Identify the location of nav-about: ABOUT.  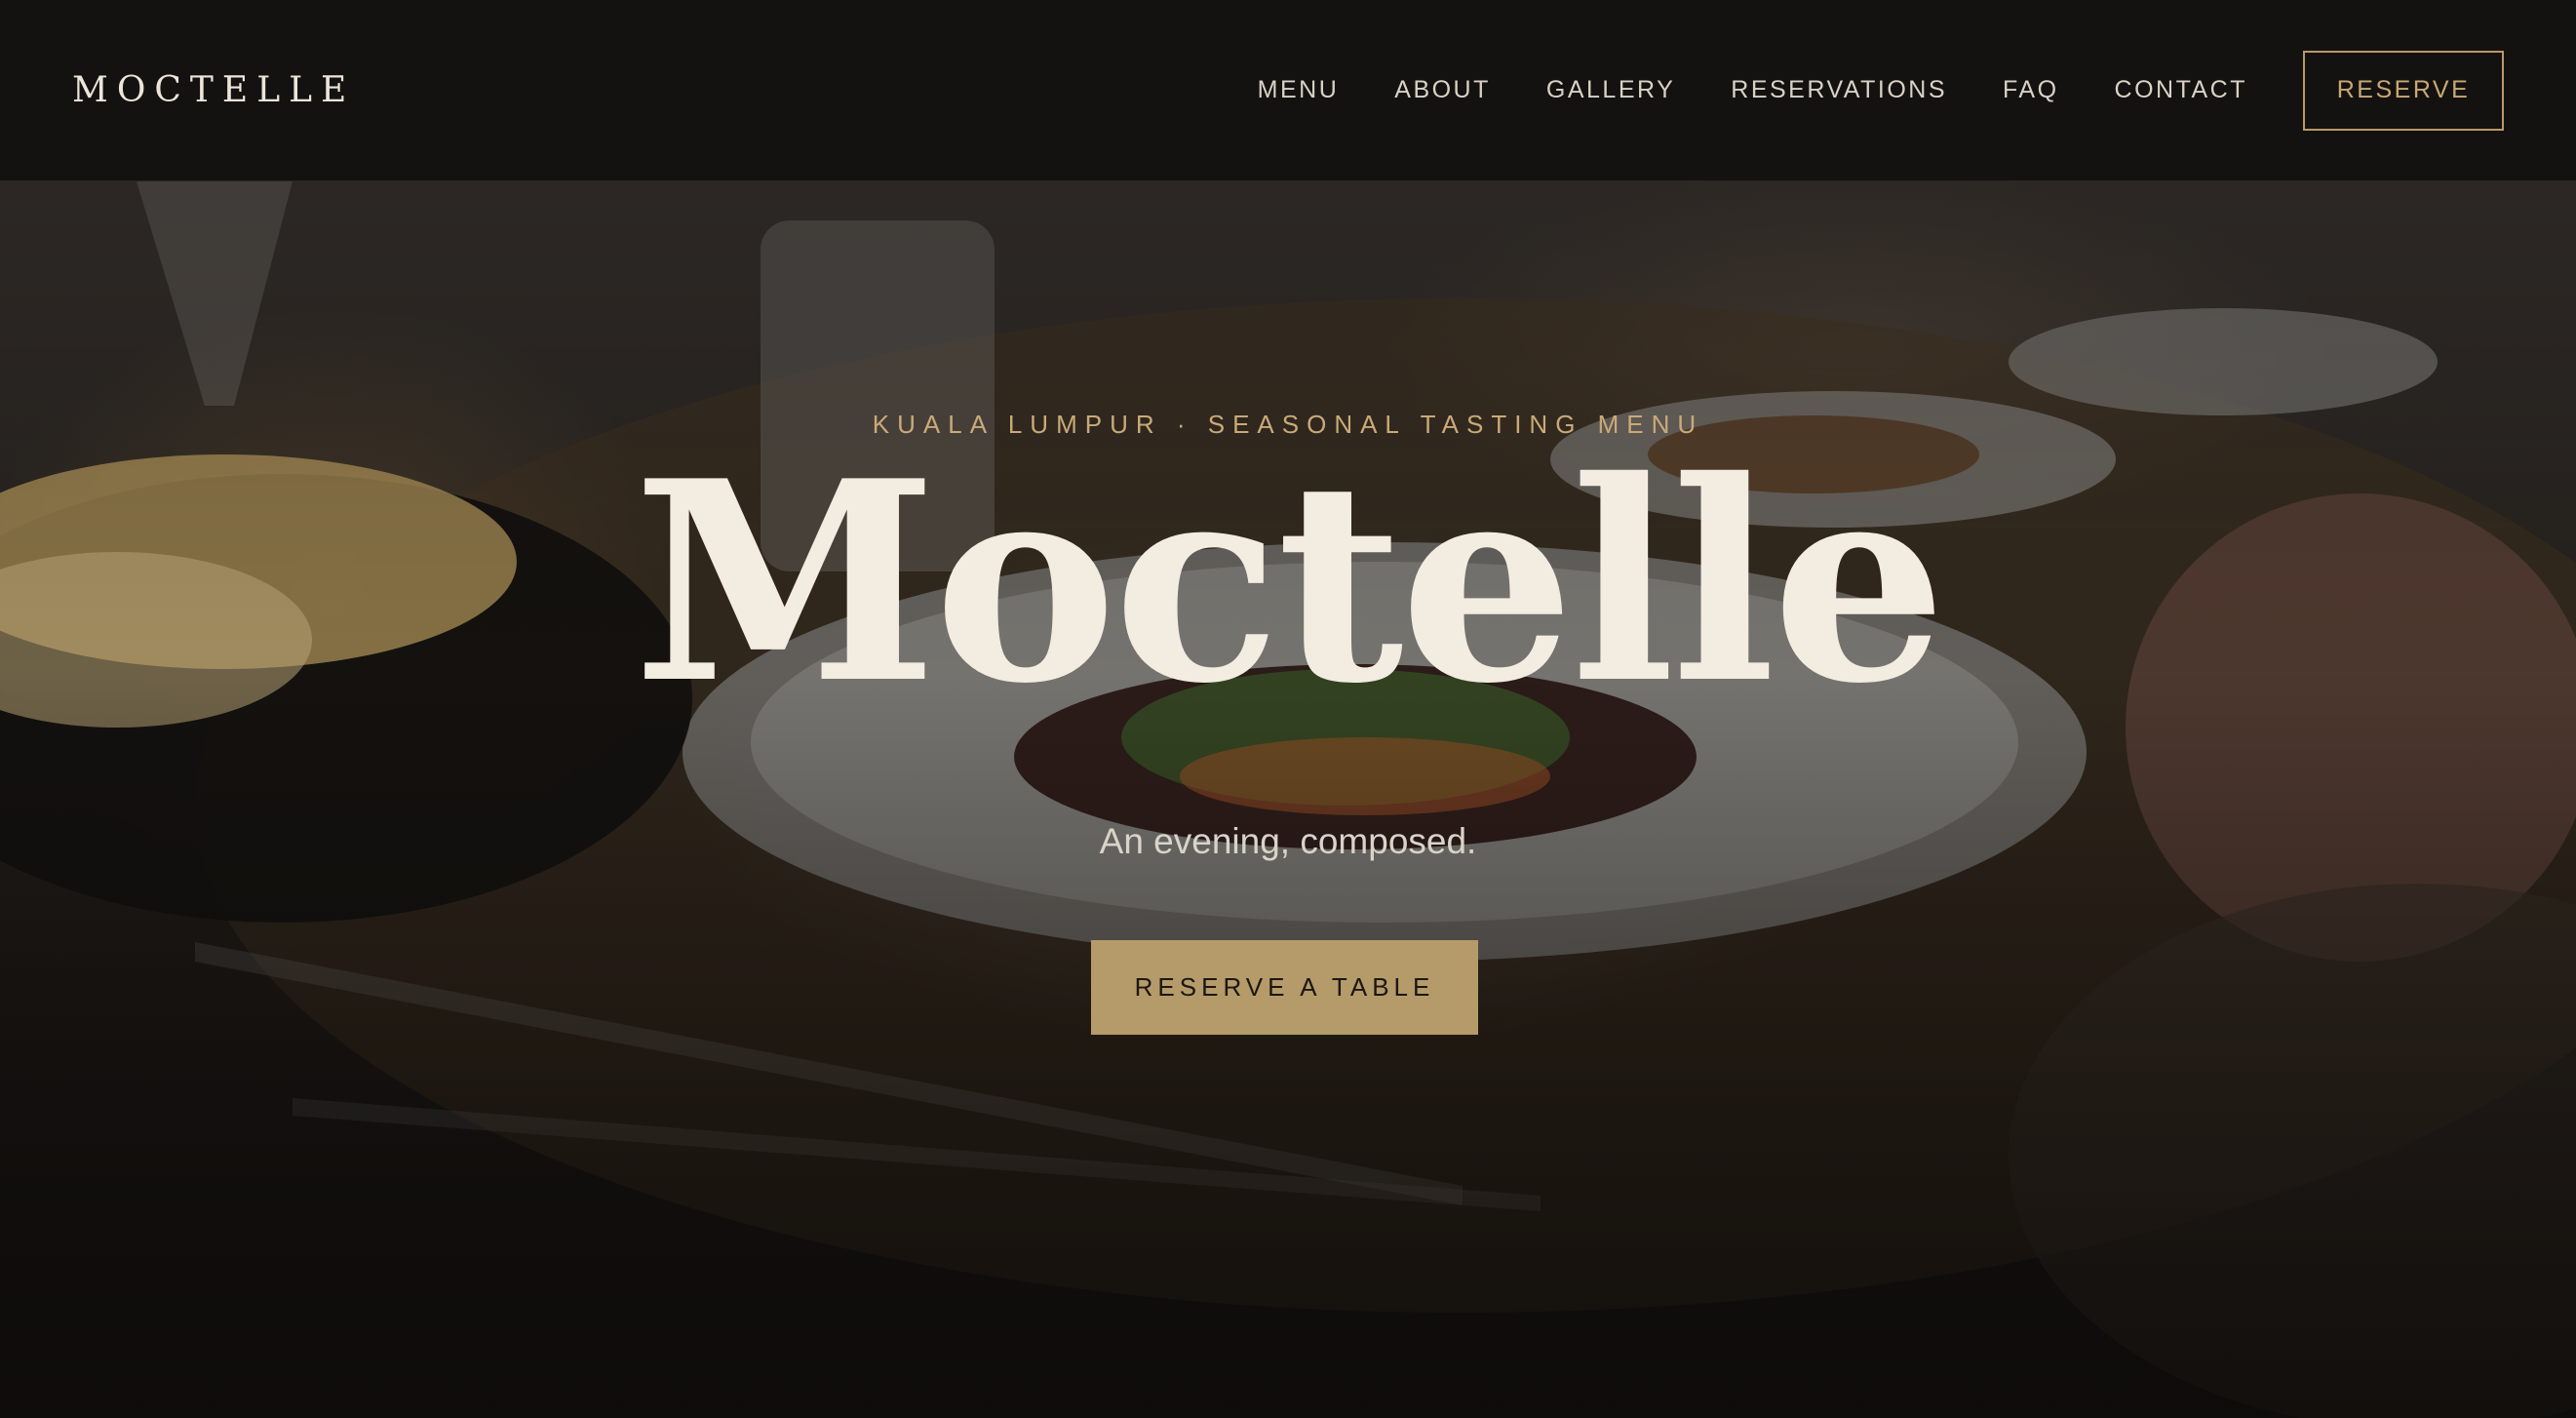
(1442, 90).